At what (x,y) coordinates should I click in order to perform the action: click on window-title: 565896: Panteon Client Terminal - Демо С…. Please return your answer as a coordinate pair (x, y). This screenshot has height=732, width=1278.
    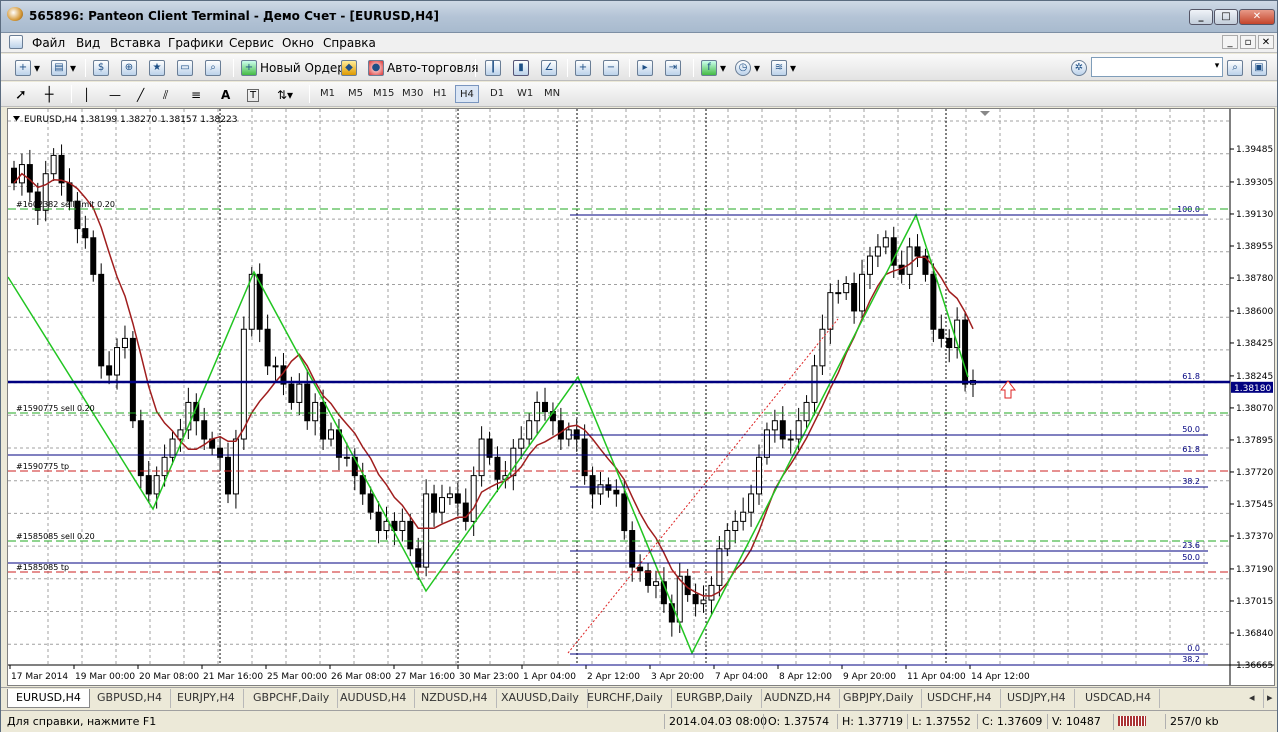
    Looking at the image, I should click on (234, 16).